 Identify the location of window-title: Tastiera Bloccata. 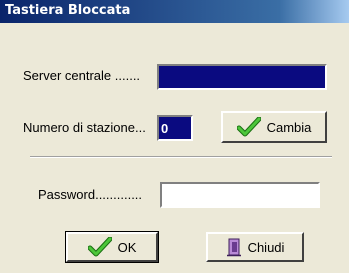
(68, 10).